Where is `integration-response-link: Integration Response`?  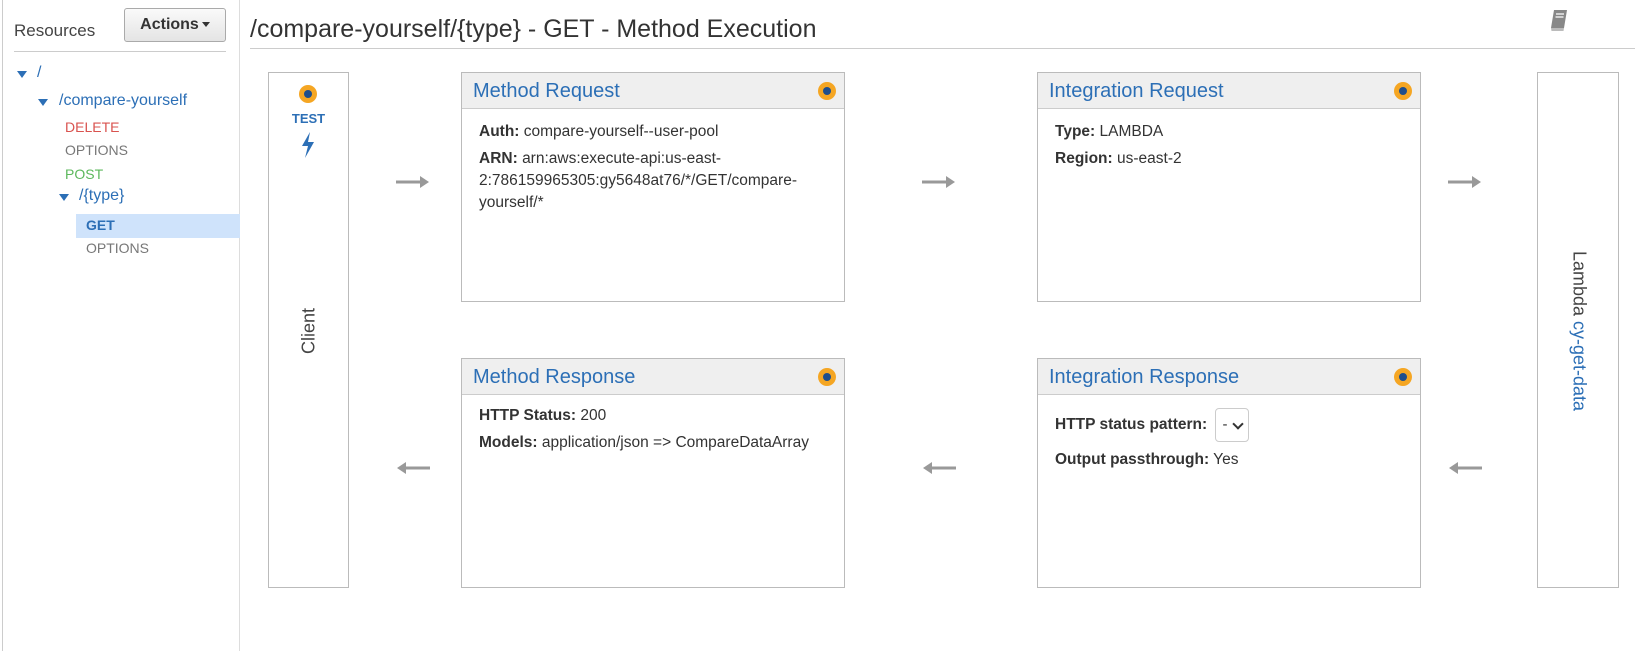
integration-response-link: Integration Response is located at coordinates (1144, 377).